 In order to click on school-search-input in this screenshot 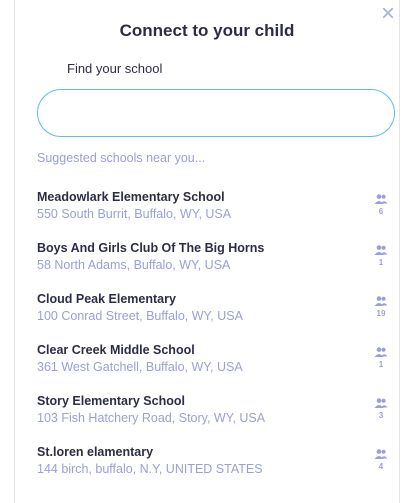, I will do `click(216, 113)`.